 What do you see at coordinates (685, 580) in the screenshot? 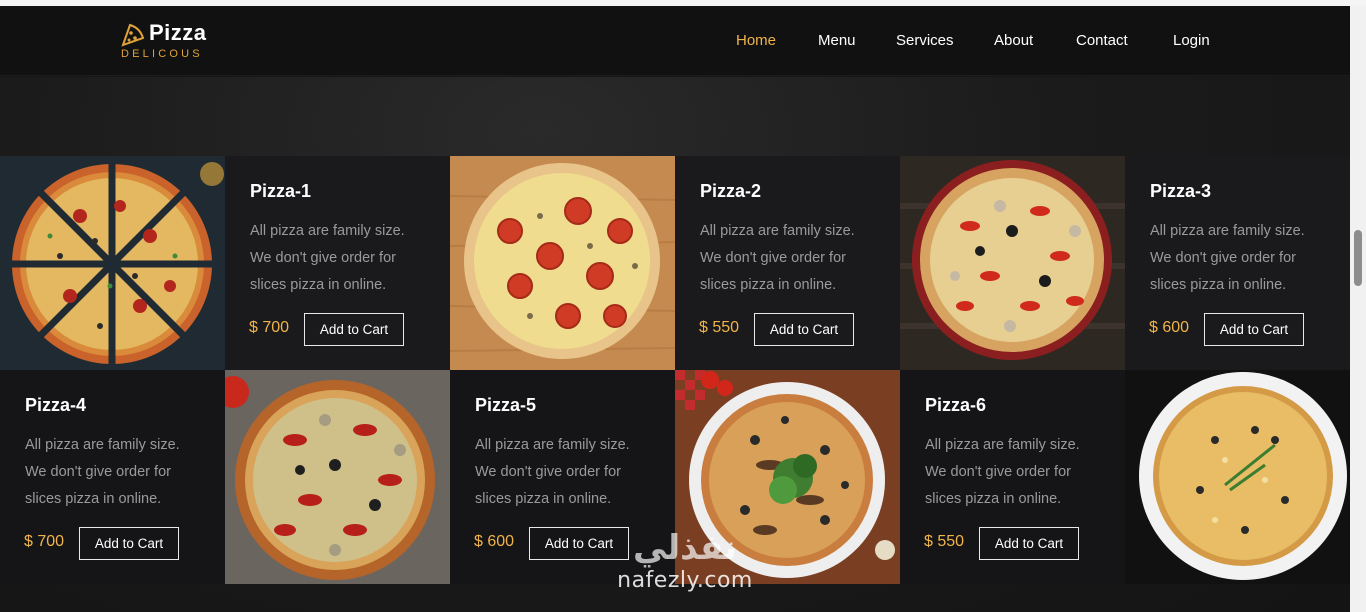
I see `watermark-latin: nafezly.com` at bounding box center [685, 580].